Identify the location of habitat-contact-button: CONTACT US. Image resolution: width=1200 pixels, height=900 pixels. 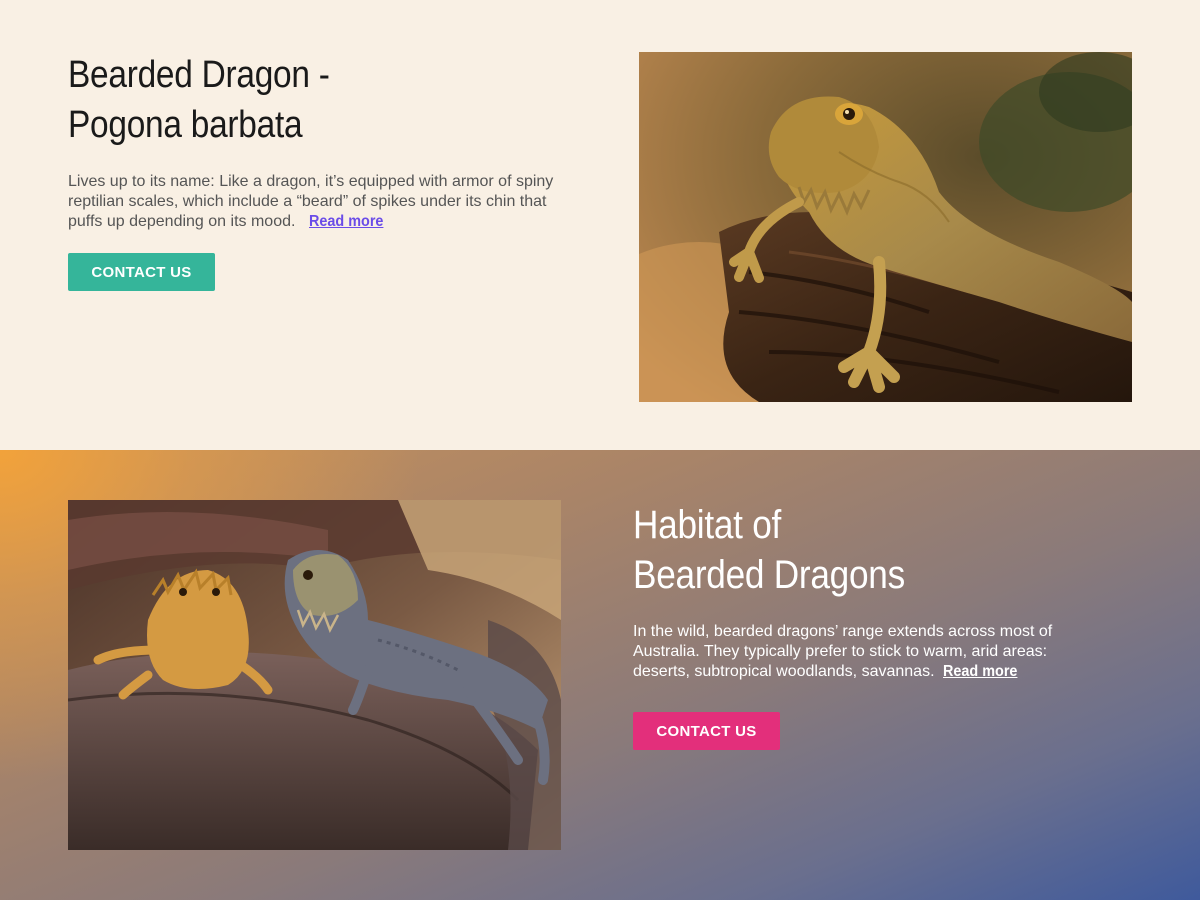
(706, 731).